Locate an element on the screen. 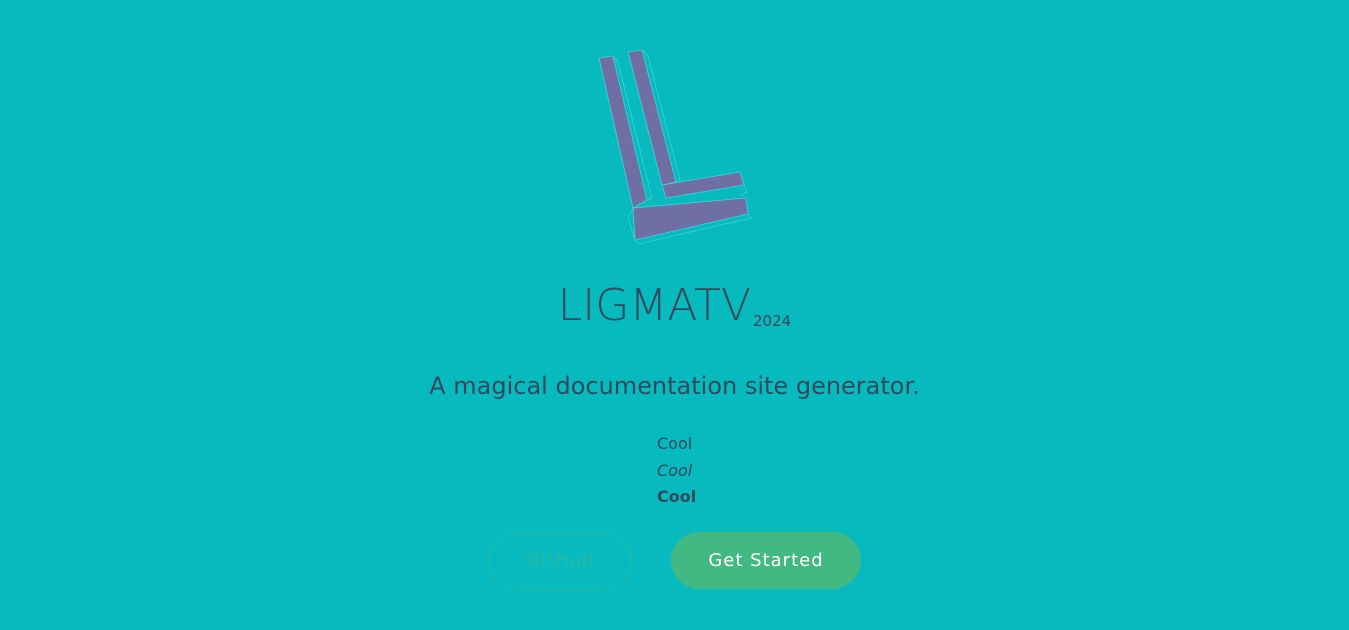 The image size is (1349, 630). ligmatv-logo-icon is located at coordinates (674, 146).